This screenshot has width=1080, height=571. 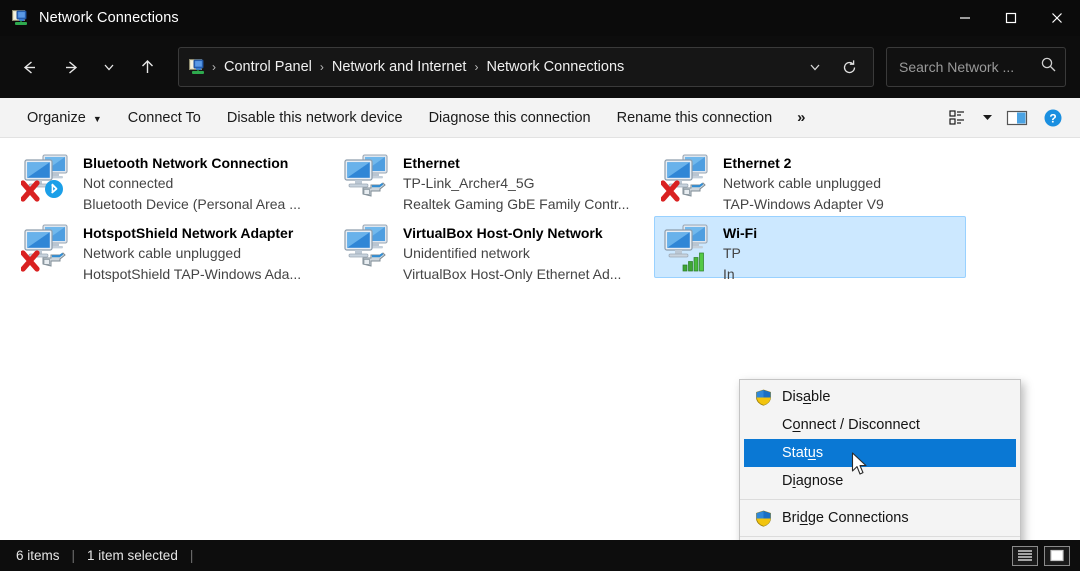 What do you see at coordinates (128, 183) in the screenshot?
I see `connection-status: Not connected` at bounding box center [128, 183].